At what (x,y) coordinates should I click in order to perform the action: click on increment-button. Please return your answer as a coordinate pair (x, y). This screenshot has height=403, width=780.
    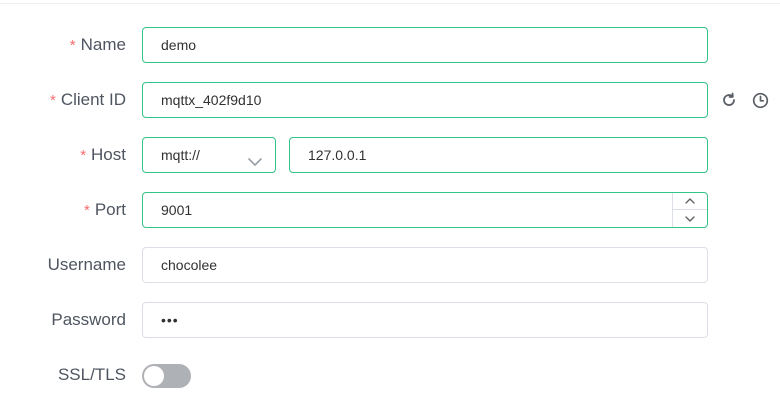
    Looking at the image, I should click on (690, 201).